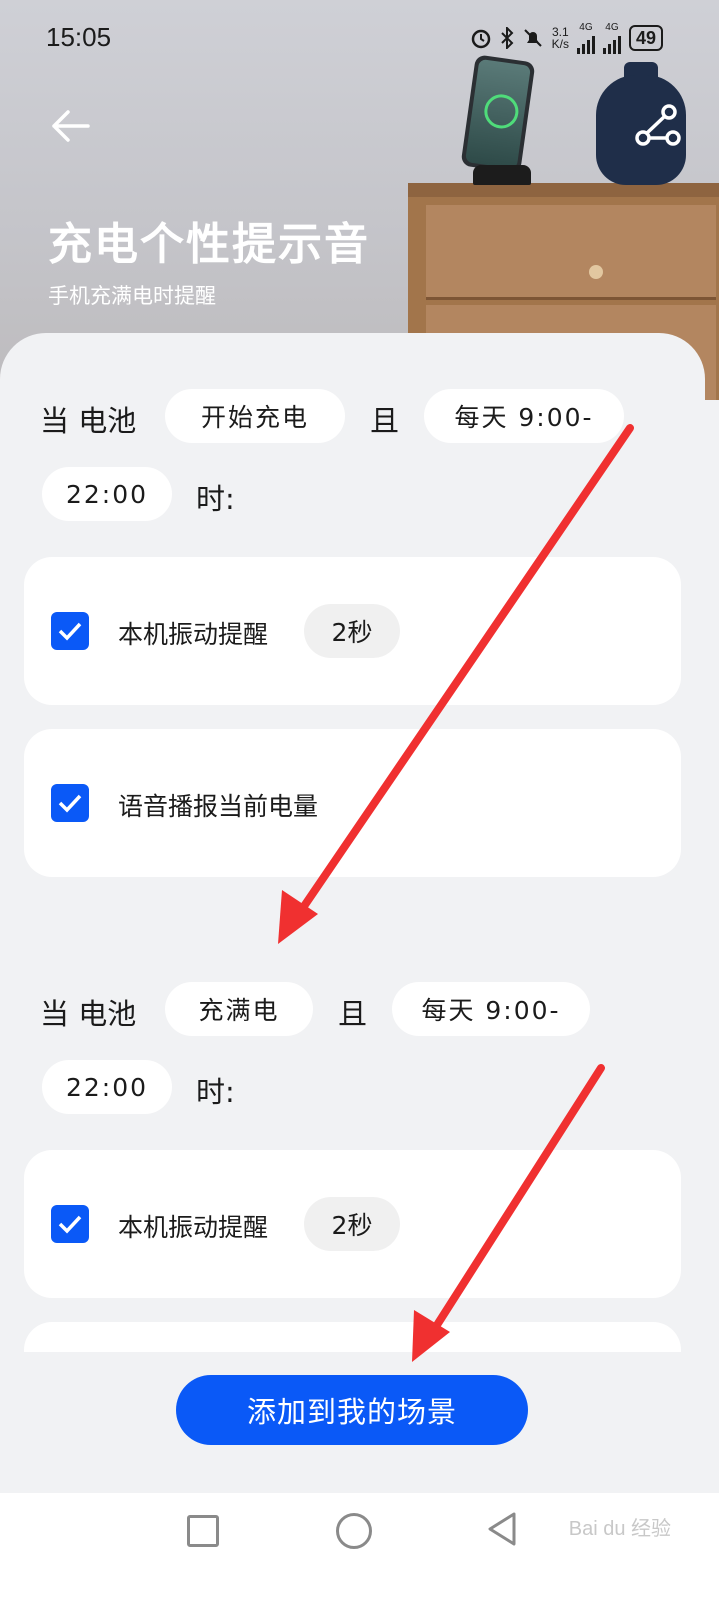  What do you see at coordinates (352, 1337) in the screenshot?
I see `rule-2-action-partial` at bounding box center [352, 1337].